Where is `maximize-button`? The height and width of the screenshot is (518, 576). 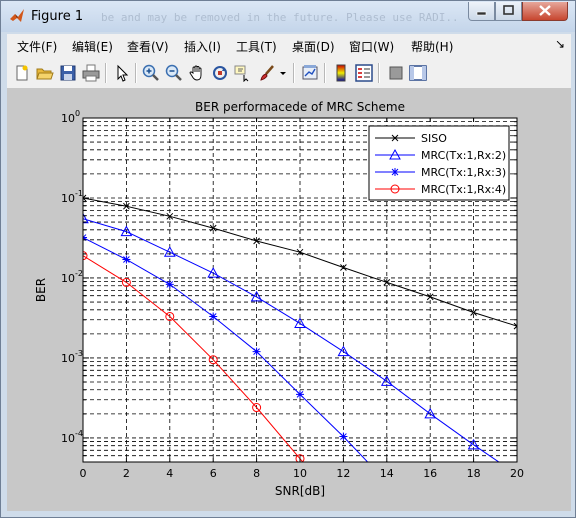 maximize-button is located at coordinates (508, 11).